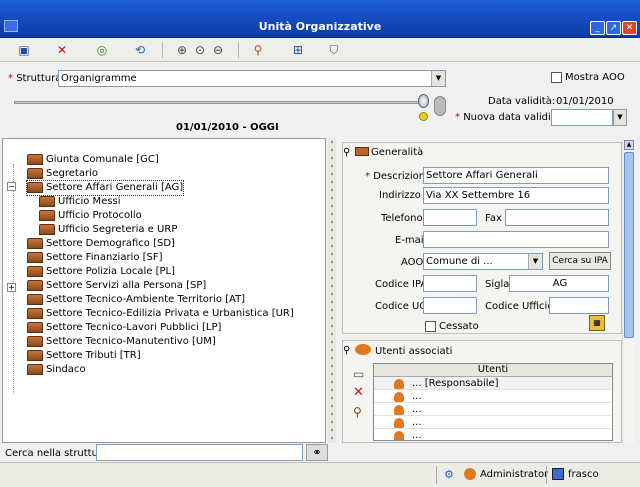 This screenshot has height=487, width=640. I want to click on minimize-icon: _, so click(597, 28).